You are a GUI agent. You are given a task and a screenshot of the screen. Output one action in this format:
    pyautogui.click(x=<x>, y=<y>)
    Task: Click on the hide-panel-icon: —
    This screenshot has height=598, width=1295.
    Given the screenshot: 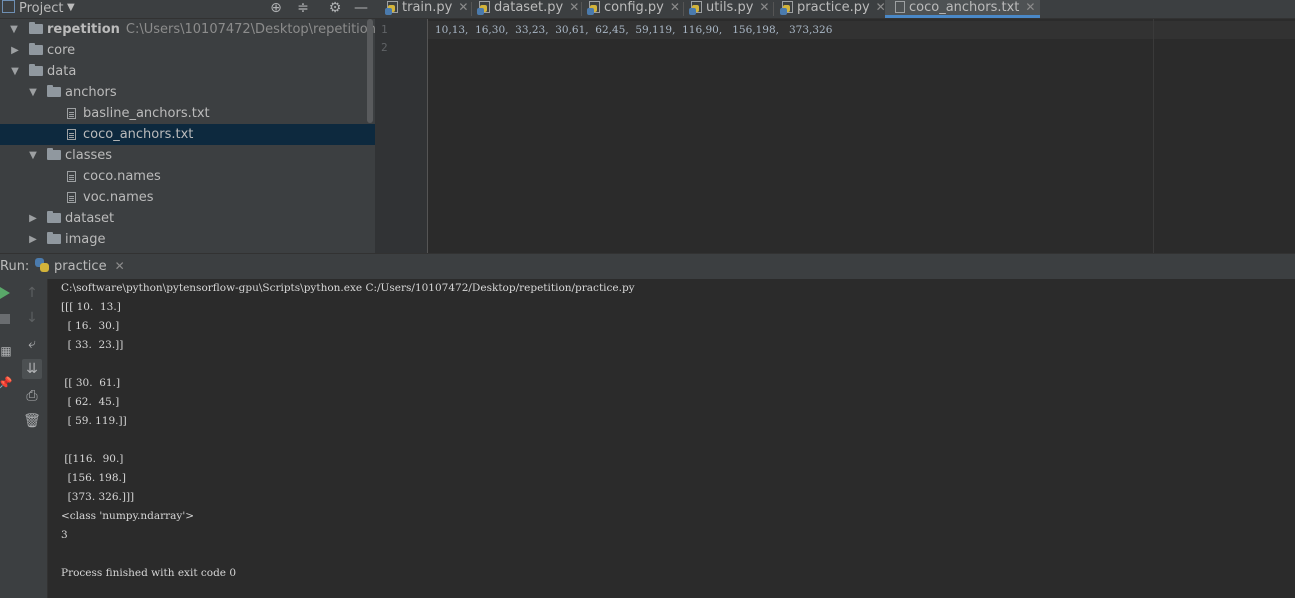 What is the action you would take?
    pyautogui.click(x=361, y=8)
    